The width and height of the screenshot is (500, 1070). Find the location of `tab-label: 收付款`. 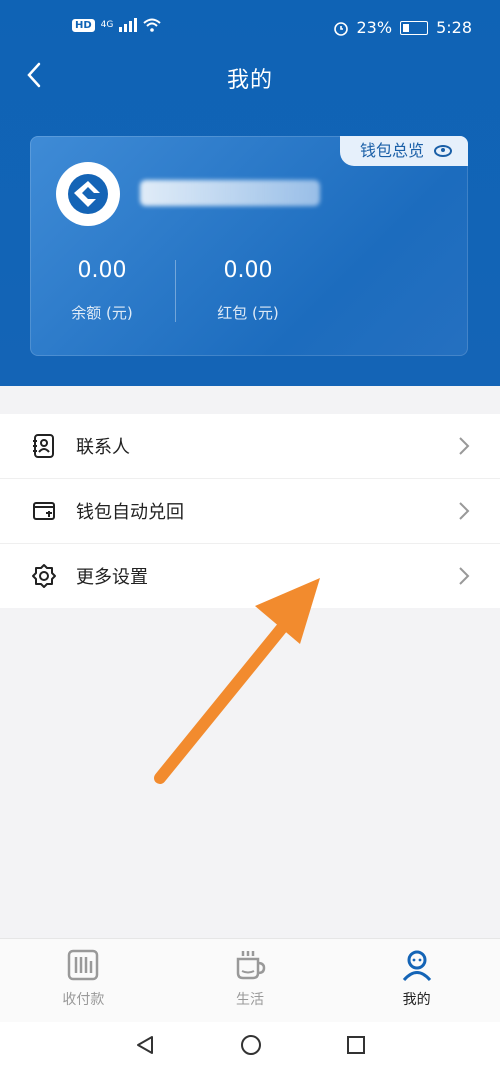

tab-label: 收付款 is located at coordinates (83, 1000).